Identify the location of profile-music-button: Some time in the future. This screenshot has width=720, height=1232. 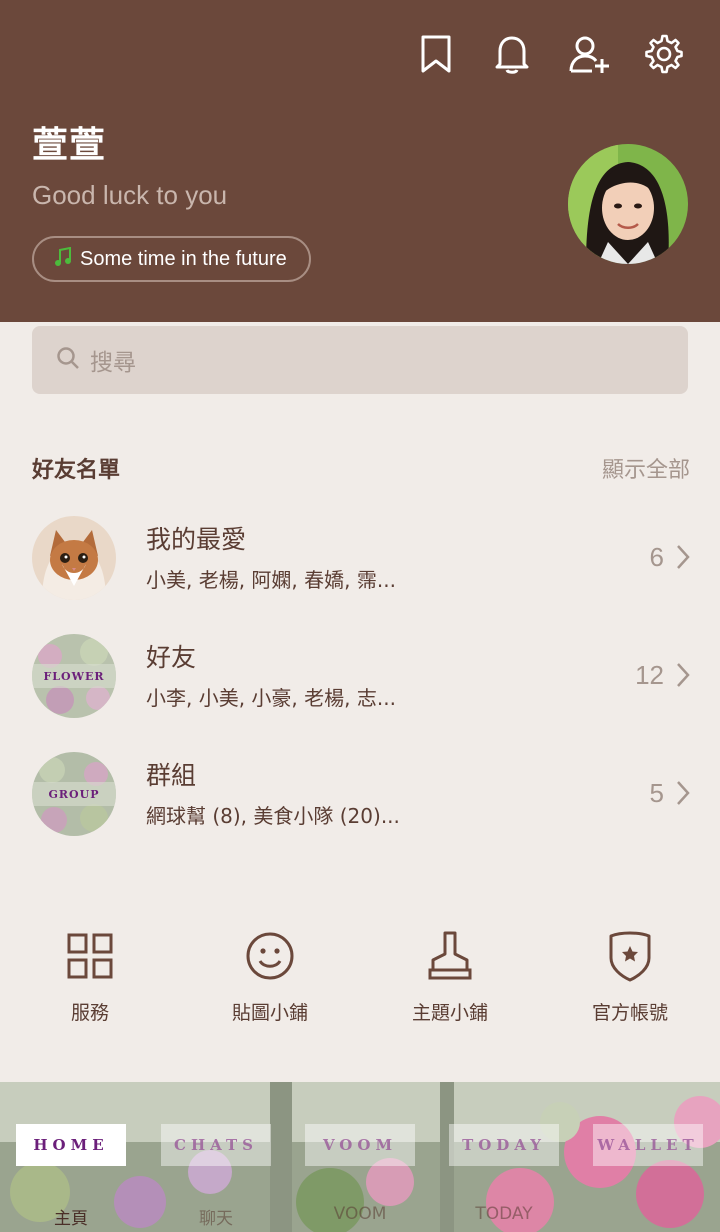
(171, 259).